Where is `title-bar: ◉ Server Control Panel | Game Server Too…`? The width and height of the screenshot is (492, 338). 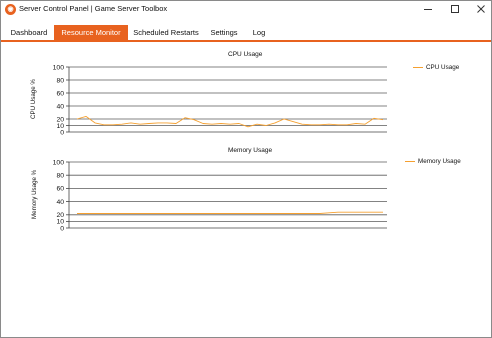 title-bar: ◉ Server Control Panel | Game Server Too… is located at coordinates (246, 10).